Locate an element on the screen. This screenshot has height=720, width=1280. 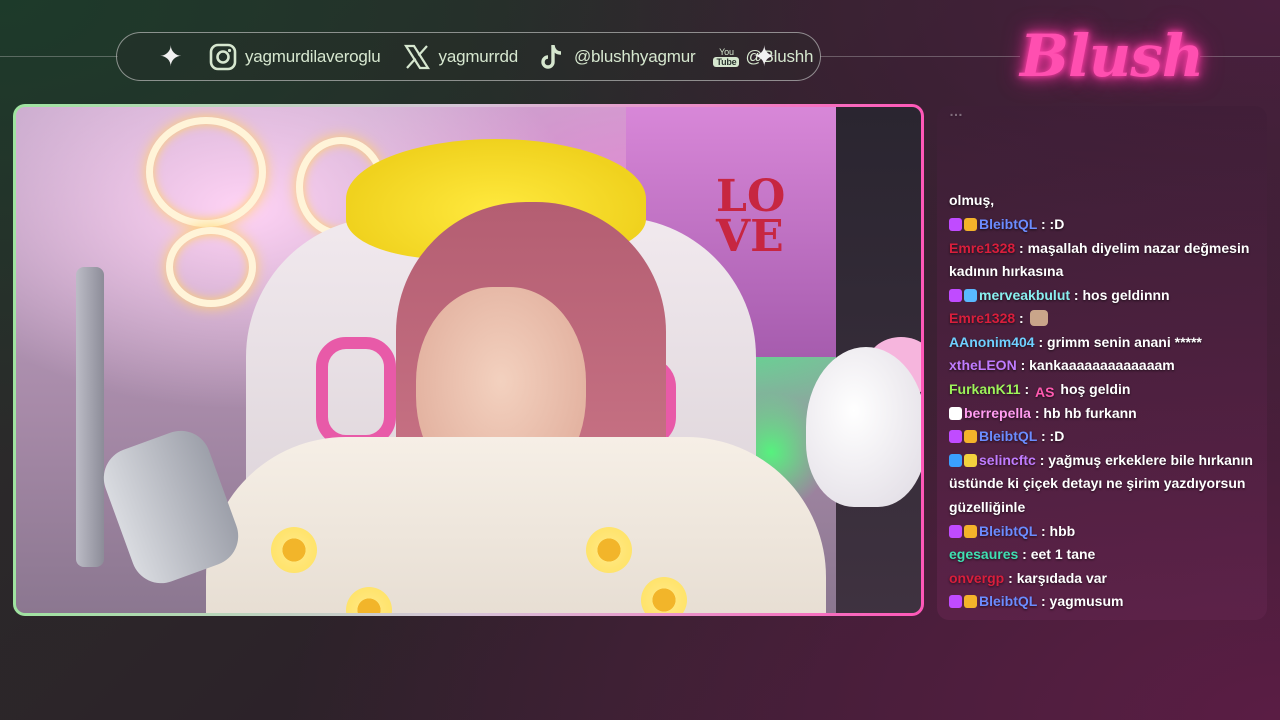
chat-text: hb hb furkann is located at coordinates (1090, 412).